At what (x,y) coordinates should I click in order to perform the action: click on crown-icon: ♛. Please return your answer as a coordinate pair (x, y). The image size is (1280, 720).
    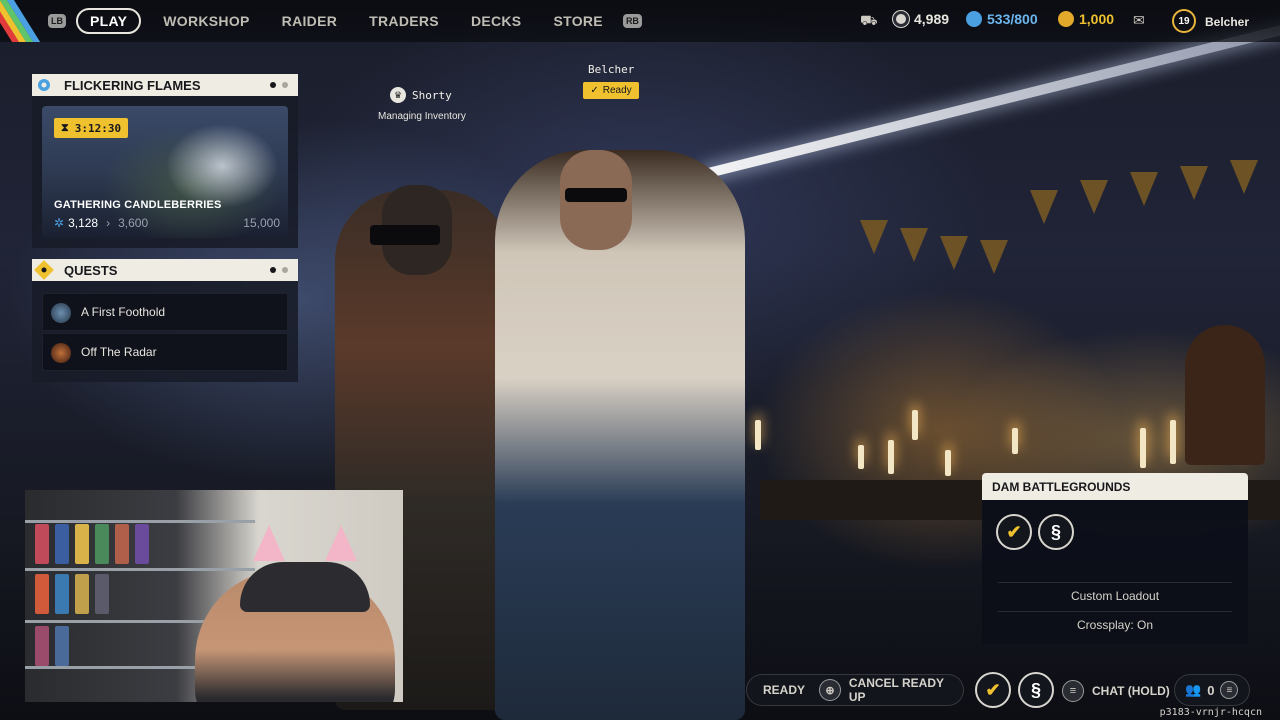
    Looking at the image, I should click on (398, 95).